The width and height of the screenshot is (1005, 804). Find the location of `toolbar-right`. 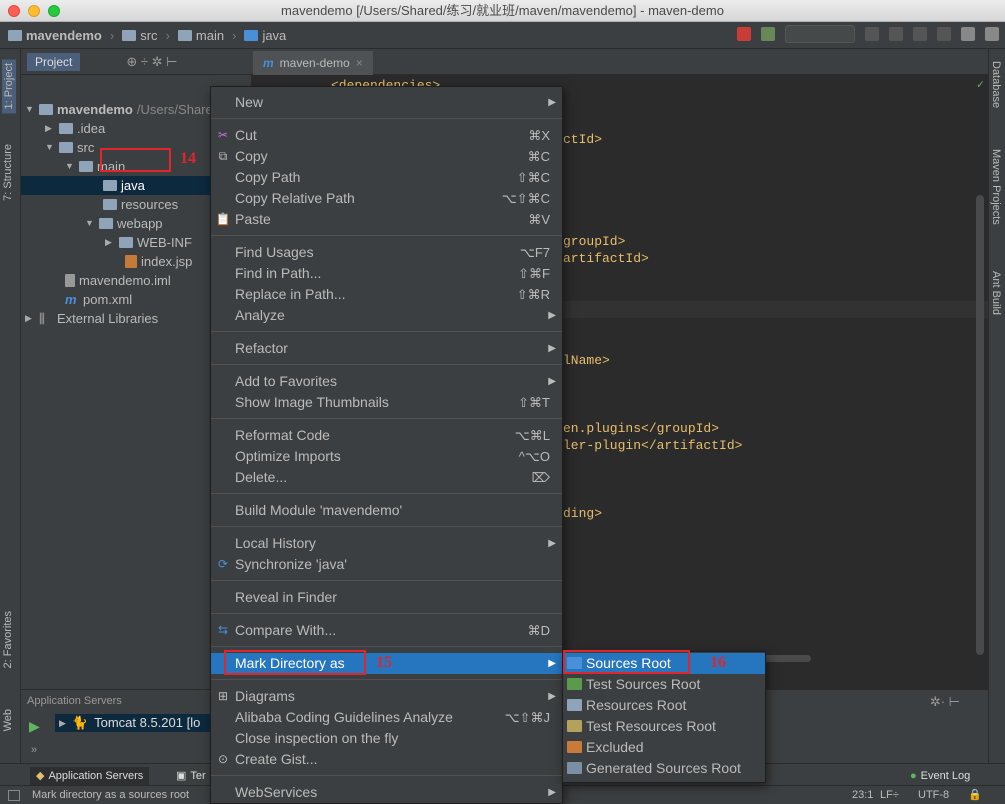

toolbar-right is located at coordinates (868, 34).